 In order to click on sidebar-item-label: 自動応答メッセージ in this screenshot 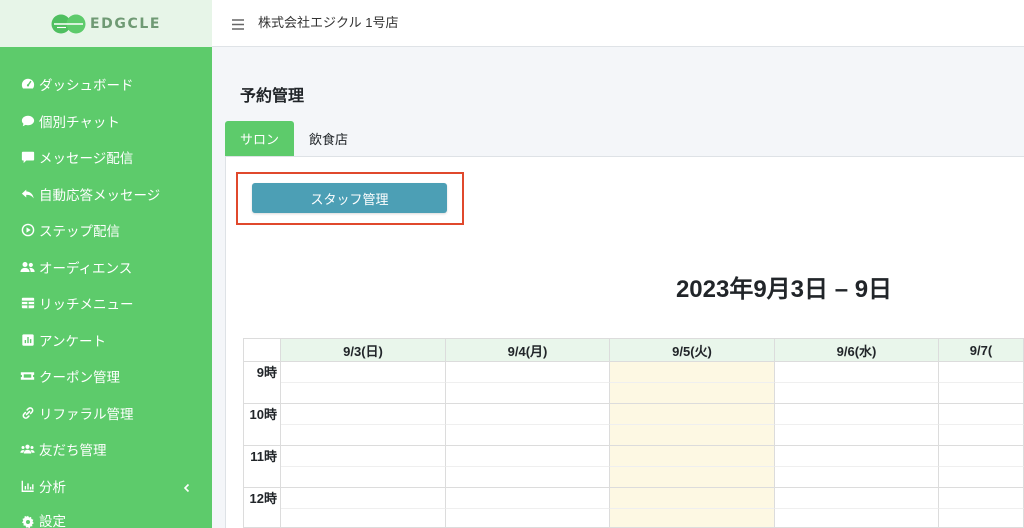, I will do `click(100, 195)`.